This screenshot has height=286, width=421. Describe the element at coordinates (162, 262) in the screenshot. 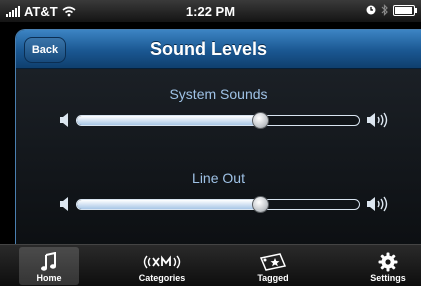

I see `xm-logo-icon` at that location.